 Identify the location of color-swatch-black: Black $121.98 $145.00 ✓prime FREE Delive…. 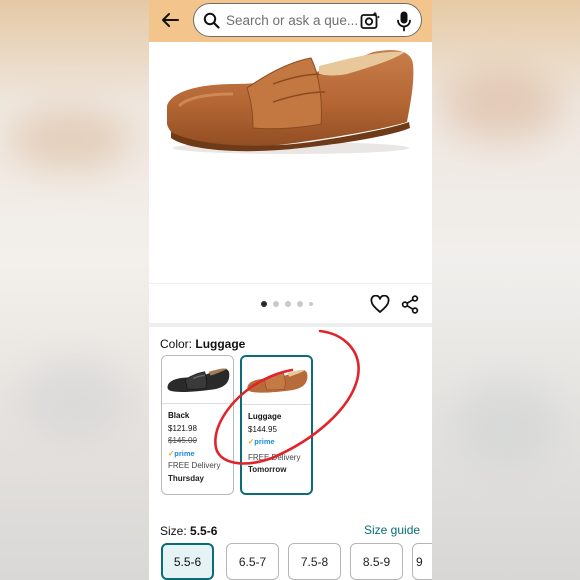
(197, 425).